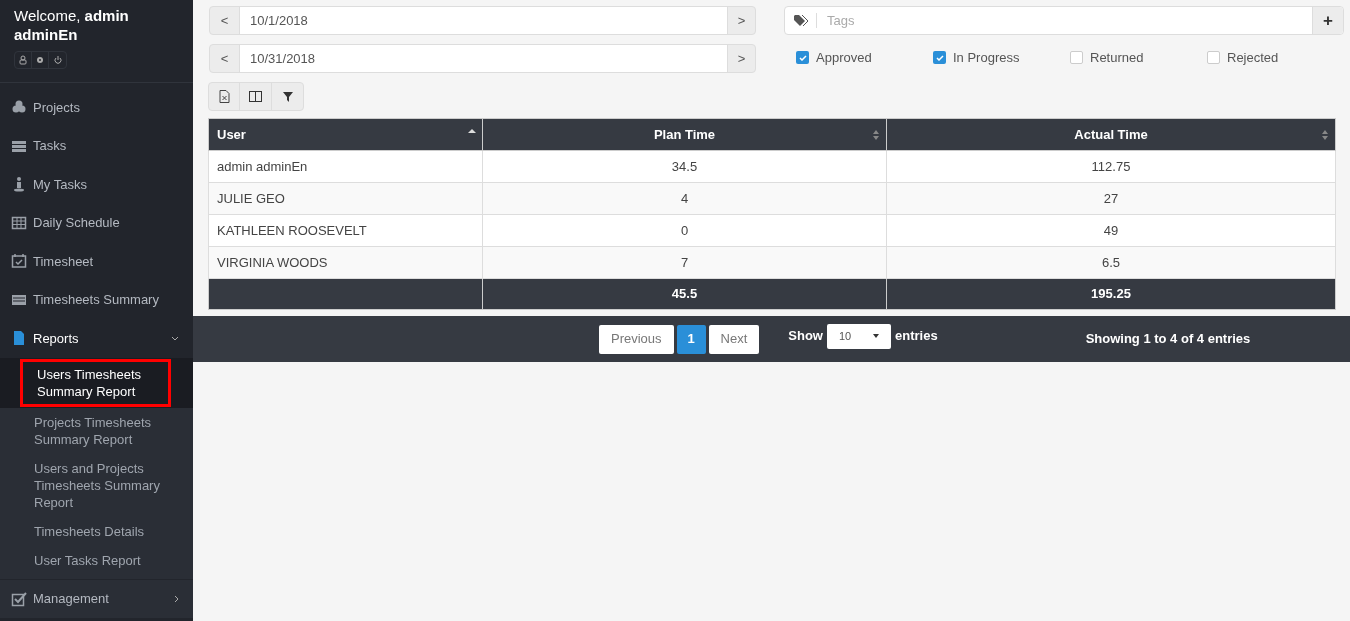 The height and width of the screenshot is (621, 1350). Describe the element at coordinates (224, 96) in the screenshot. I see `excel-file-icon` at that location.